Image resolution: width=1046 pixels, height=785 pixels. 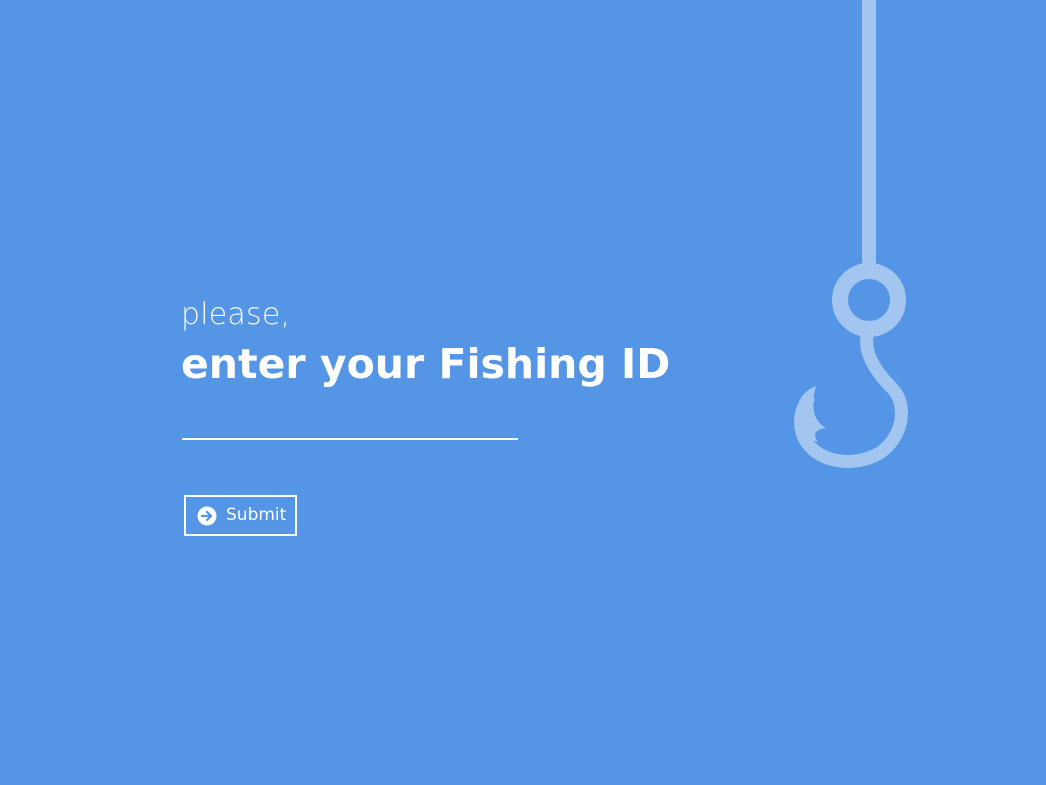 I want to click on arrow-right-circle-icon, so click(x=207, y=516).